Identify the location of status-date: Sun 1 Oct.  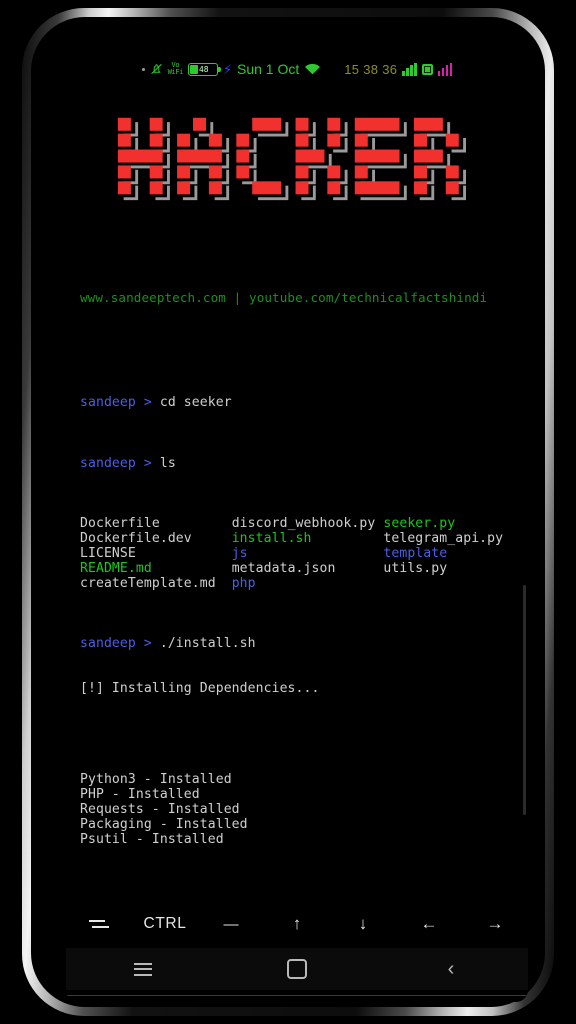
(268, 69).